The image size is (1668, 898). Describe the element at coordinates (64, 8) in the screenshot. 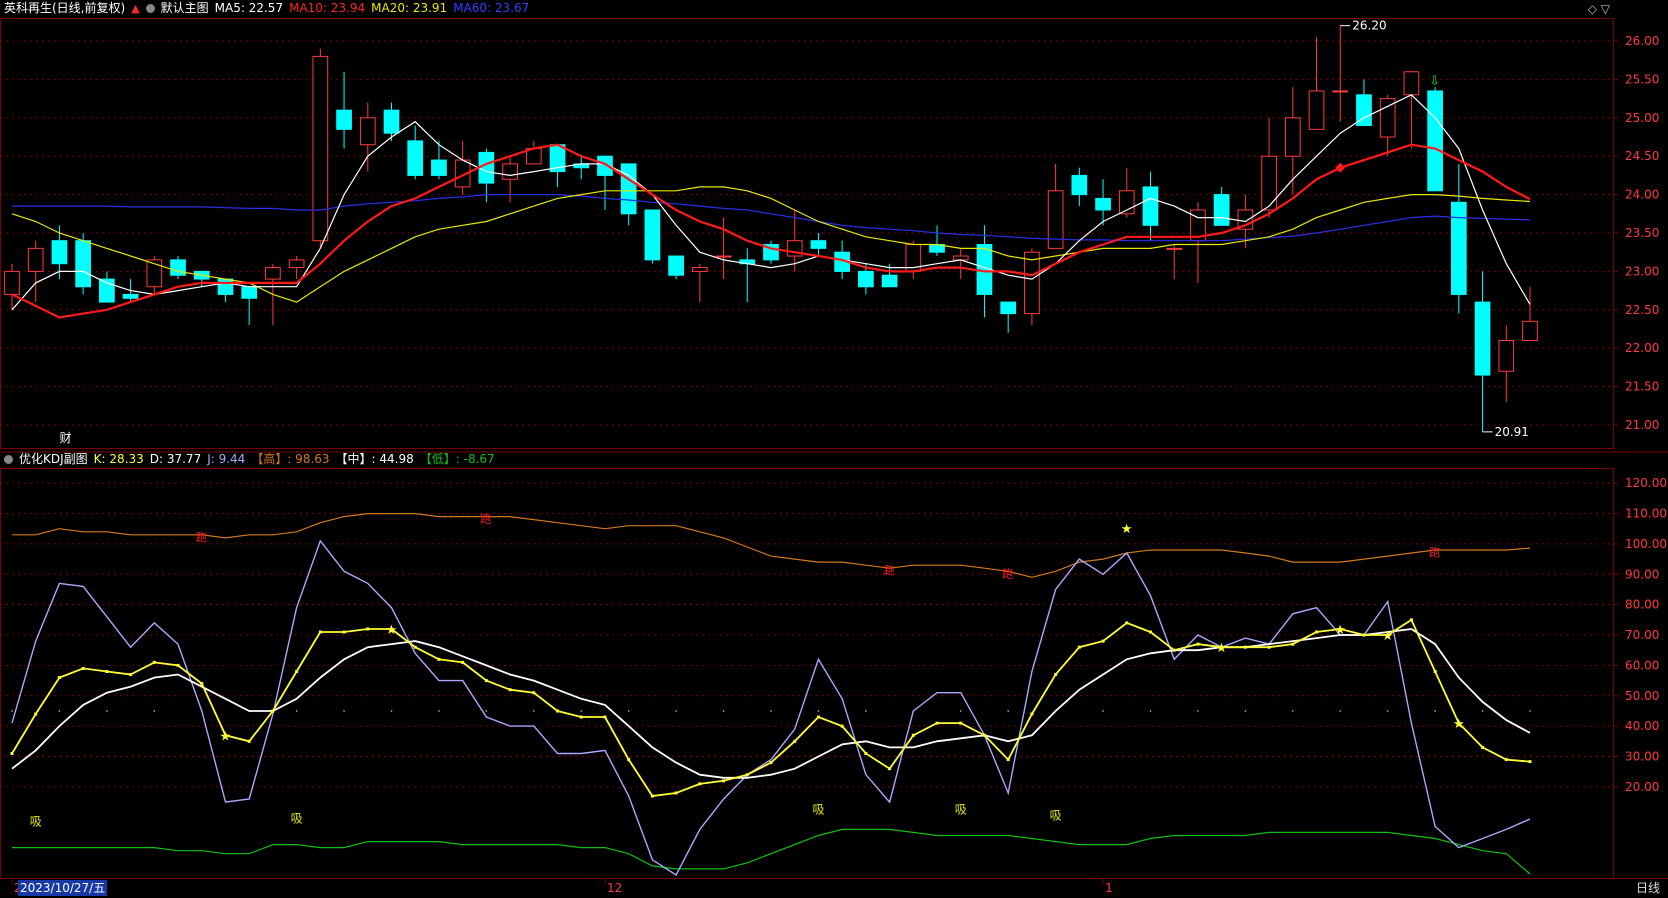

I see `stock-title: 英科再生(日线,前复权)` at that location.